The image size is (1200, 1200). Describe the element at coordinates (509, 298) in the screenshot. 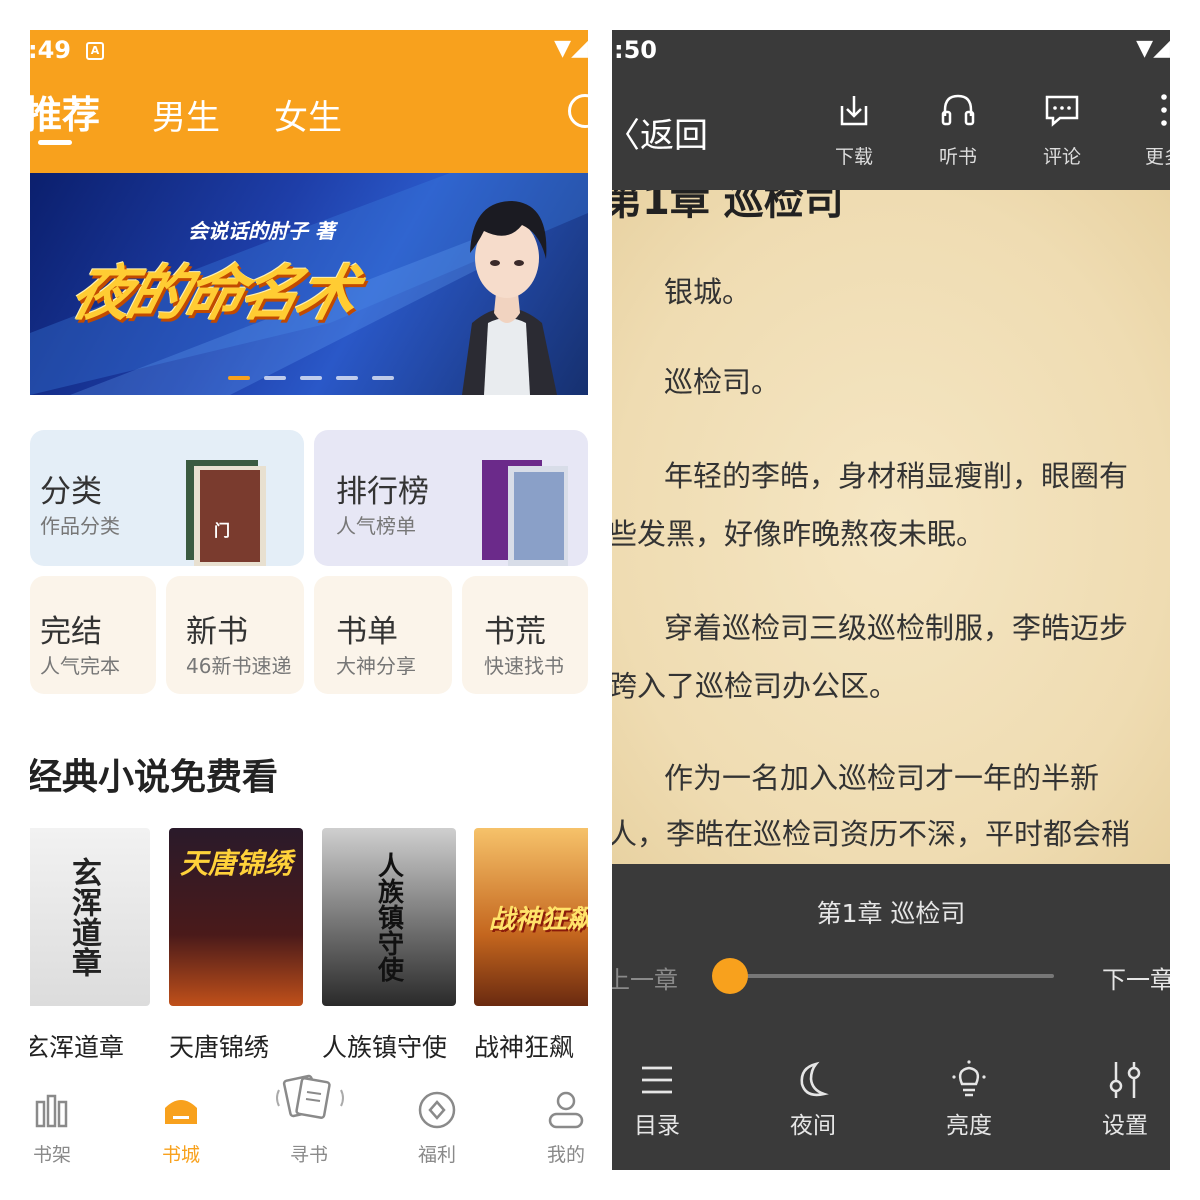

I see `character-illustration` at that location.